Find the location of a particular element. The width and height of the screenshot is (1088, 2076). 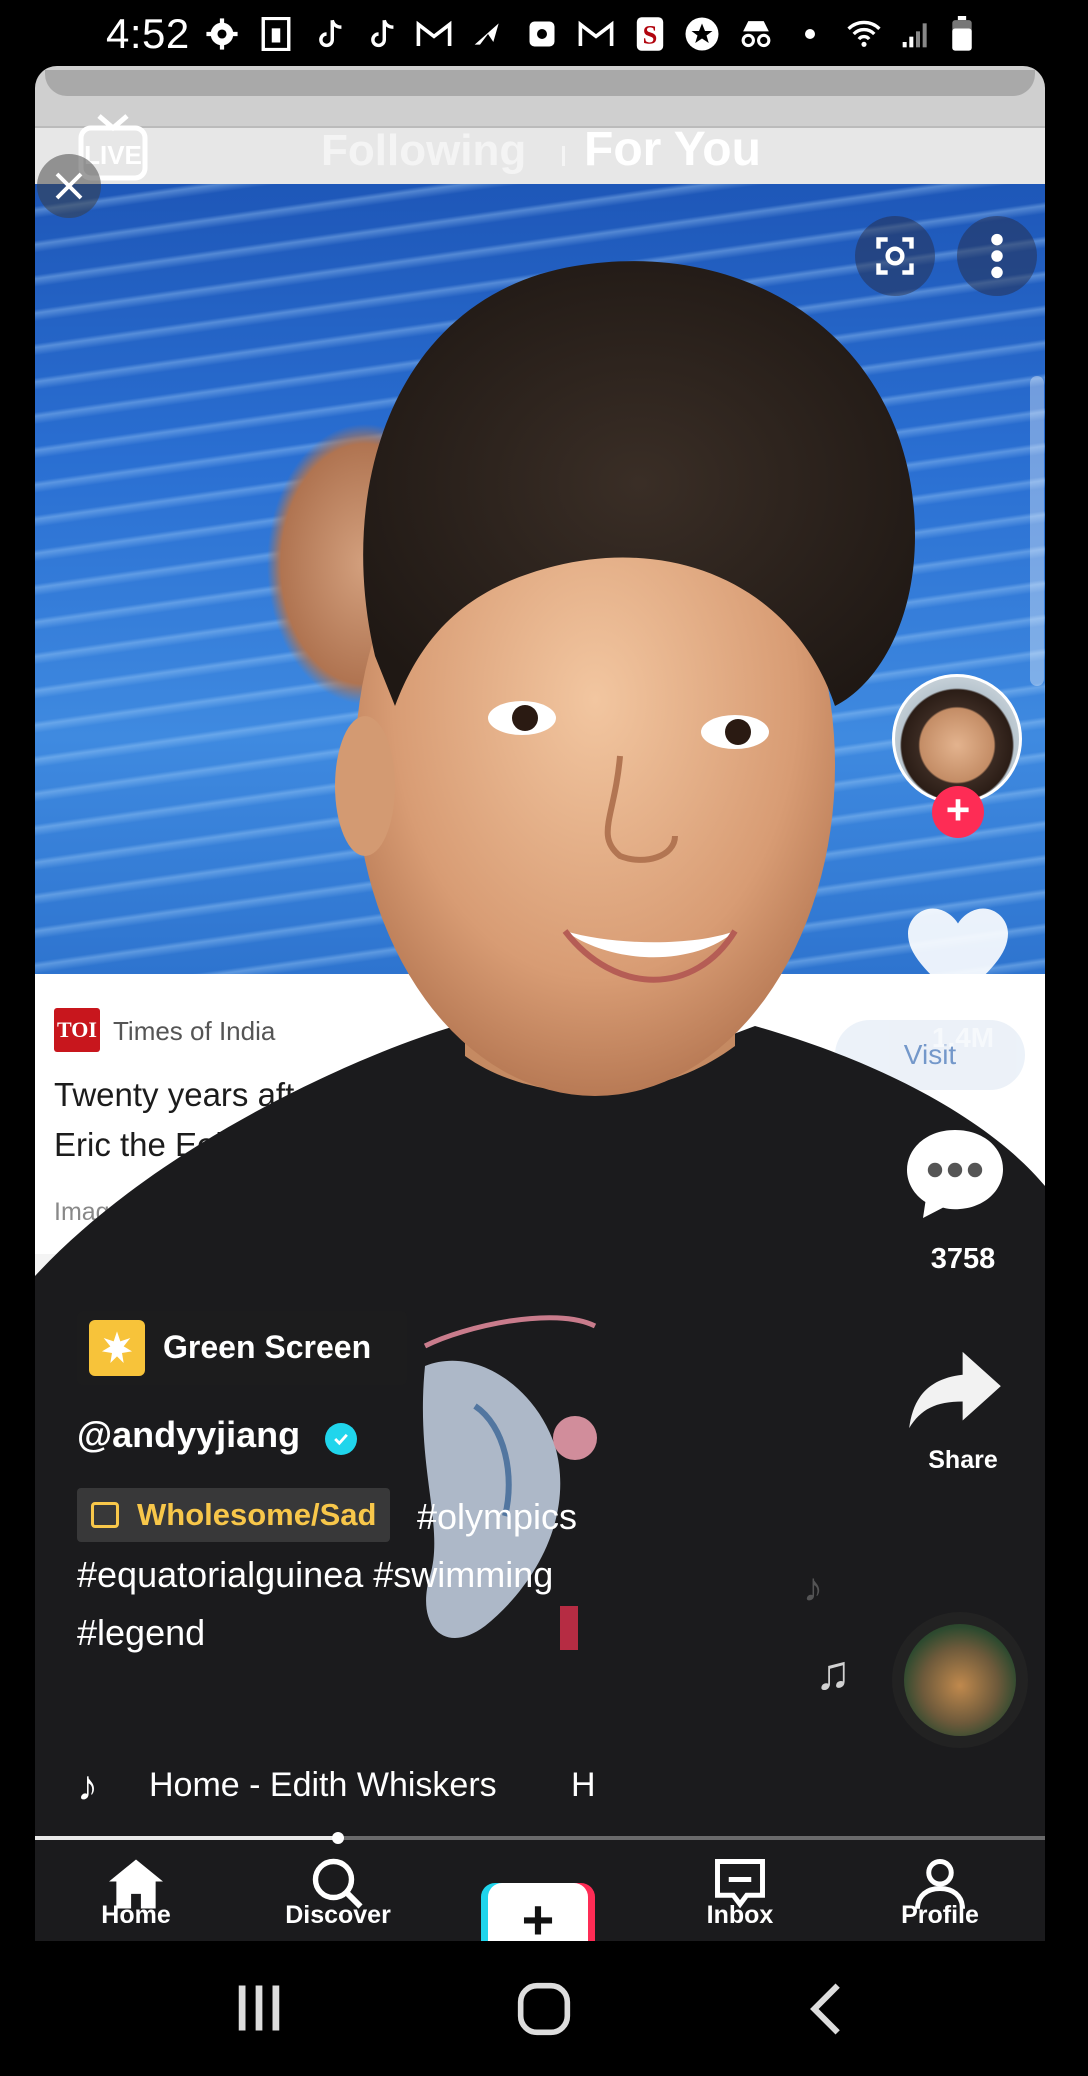

music-note-icon: ♫ is located at coordinates (833, 1673).